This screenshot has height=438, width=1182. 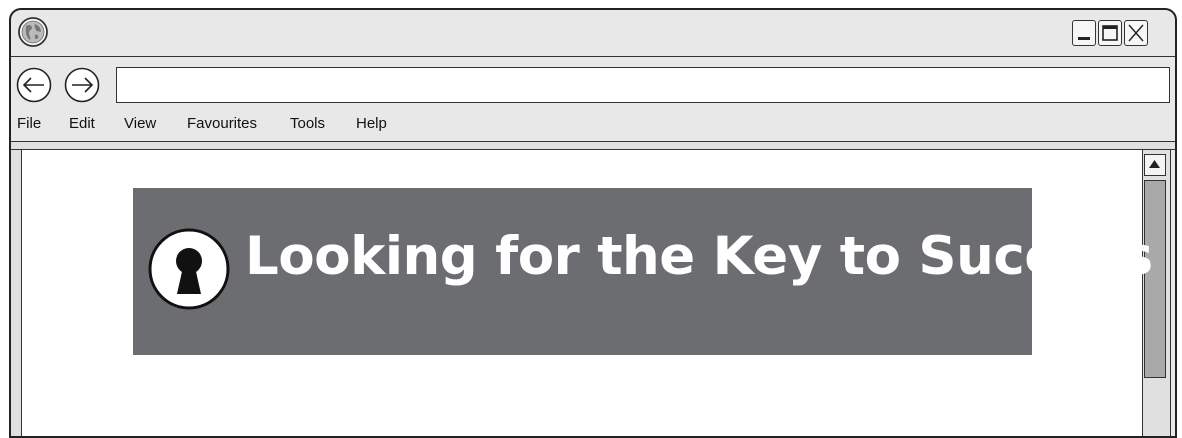 What do you see at coordinates (1156, 293) in the screenshot?
I see `vertical-scrollbar` at bounding box center [1156, 293].